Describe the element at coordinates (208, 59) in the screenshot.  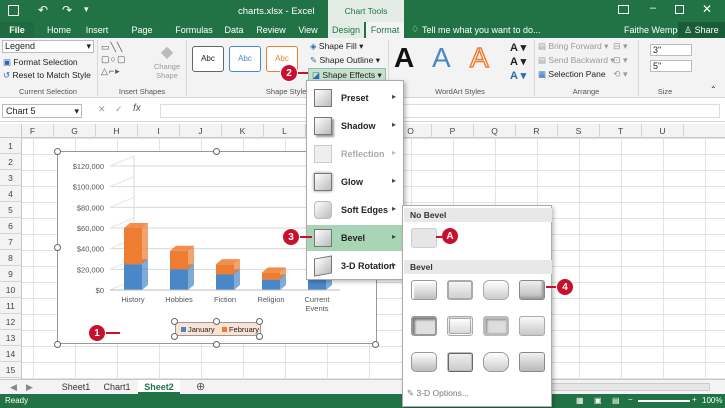
I see `shape-style-1: Abc` at that location.